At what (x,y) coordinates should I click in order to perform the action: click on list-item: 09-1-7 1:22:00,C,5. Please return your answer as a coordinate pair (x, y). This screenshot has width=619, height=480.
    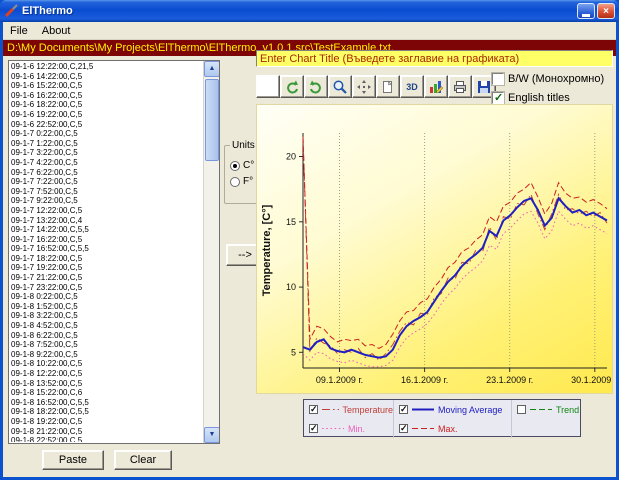
    Looking at the image, I should click on (106, 144).